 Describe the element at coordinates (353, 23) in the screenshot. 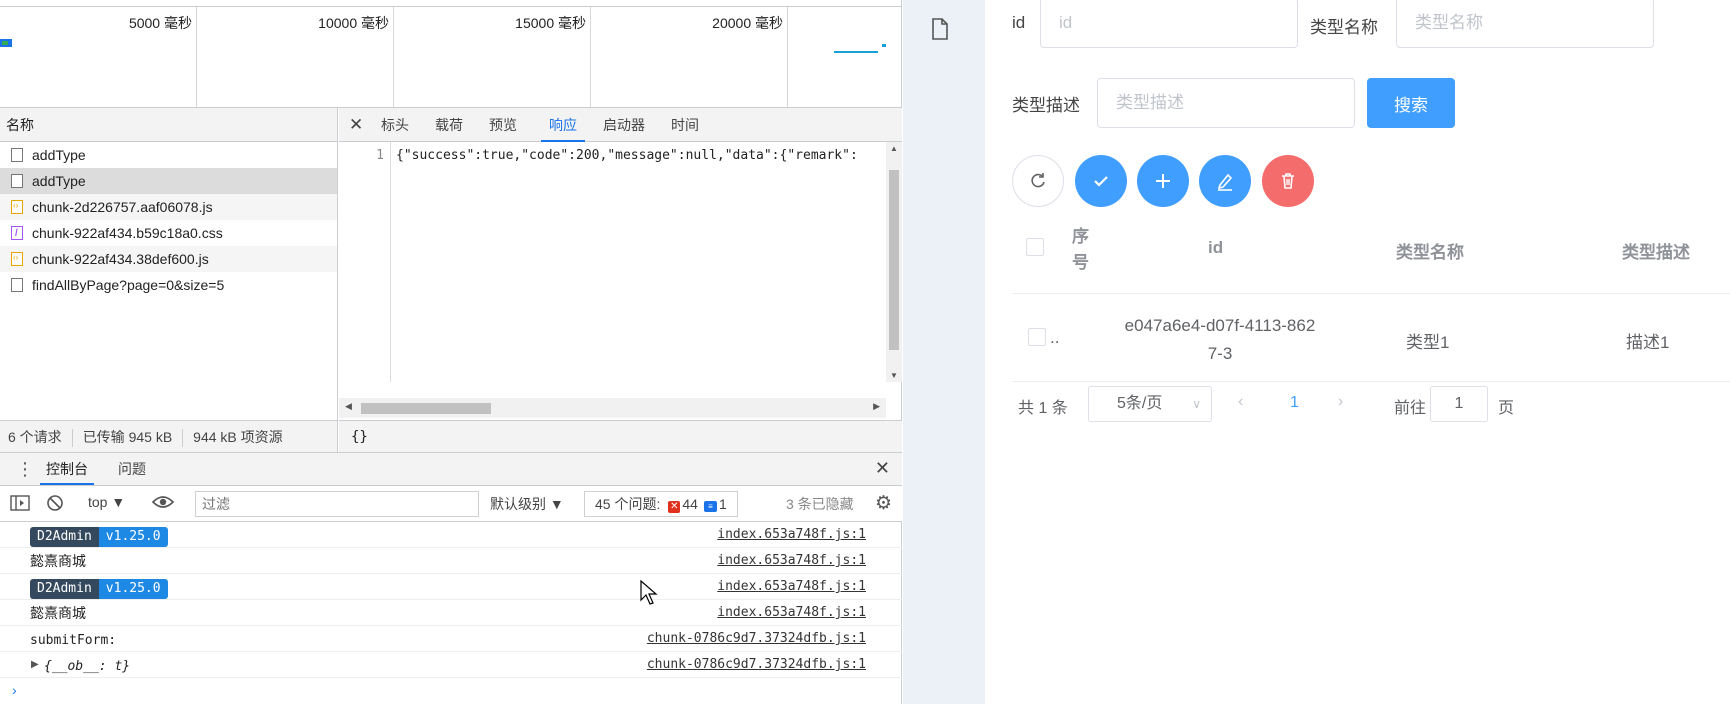

I see `timeline-label: 10000 毫秒` at that location.